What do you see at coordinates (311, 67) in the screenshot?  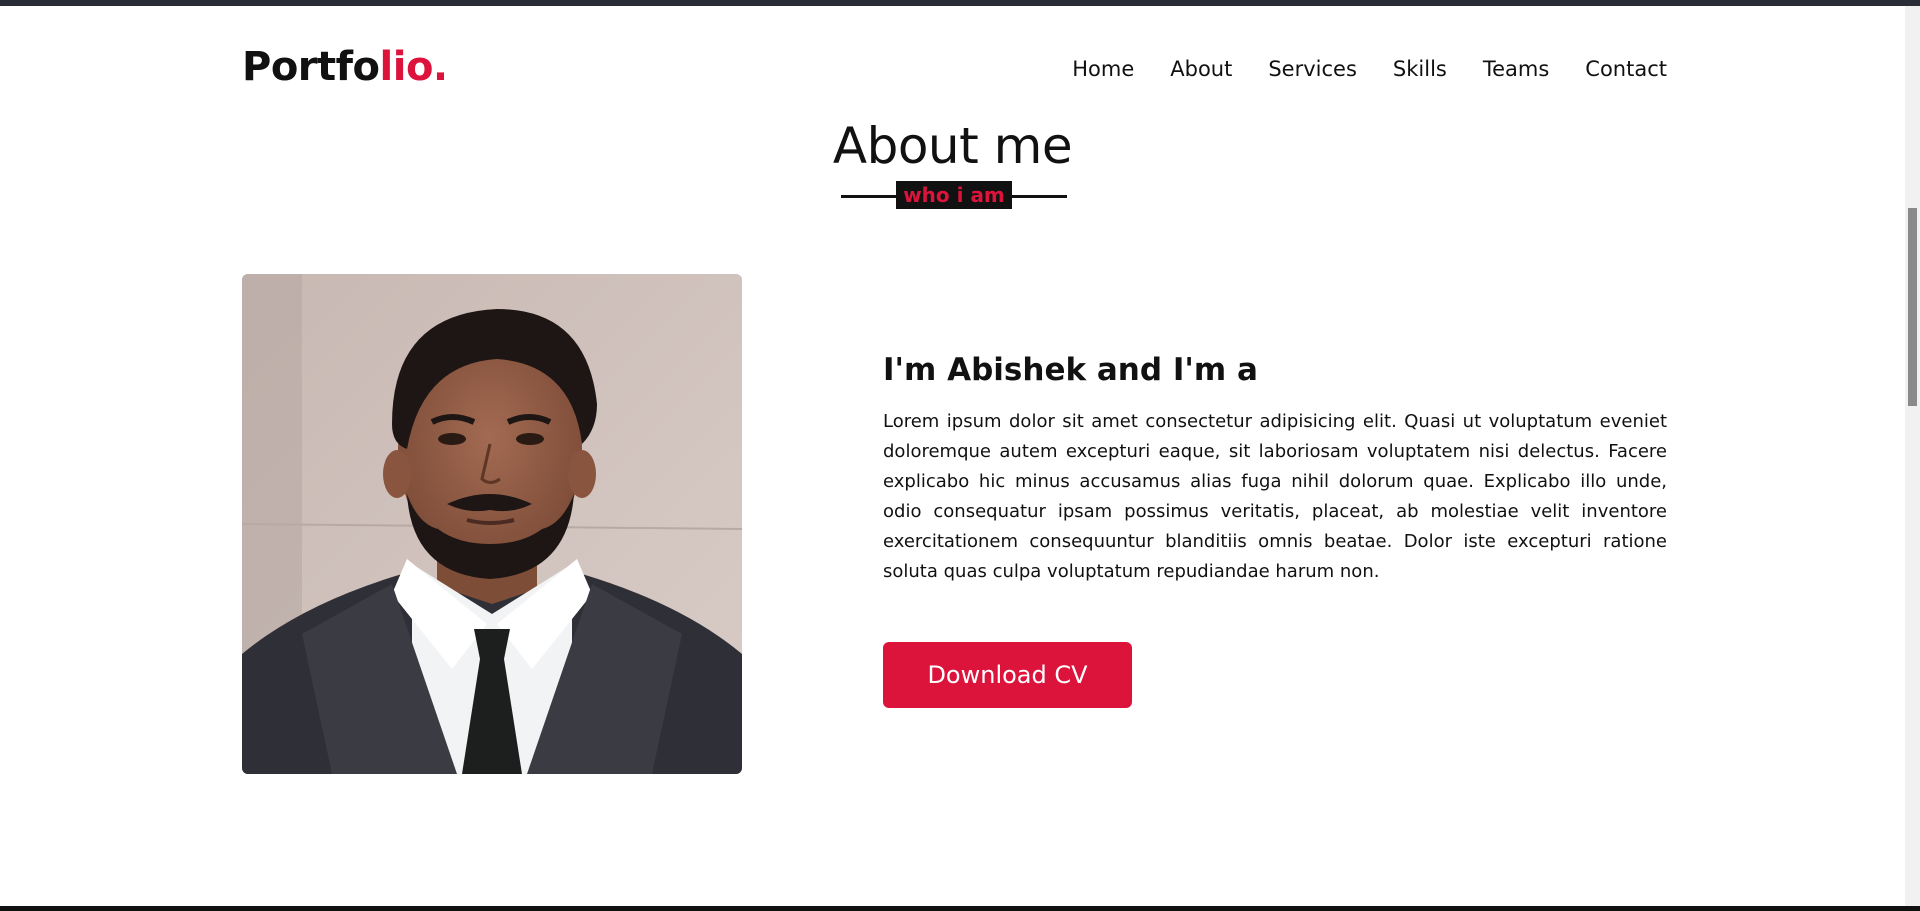 I see `logo-main-text: Portfo` at bounding box center [311, 67].